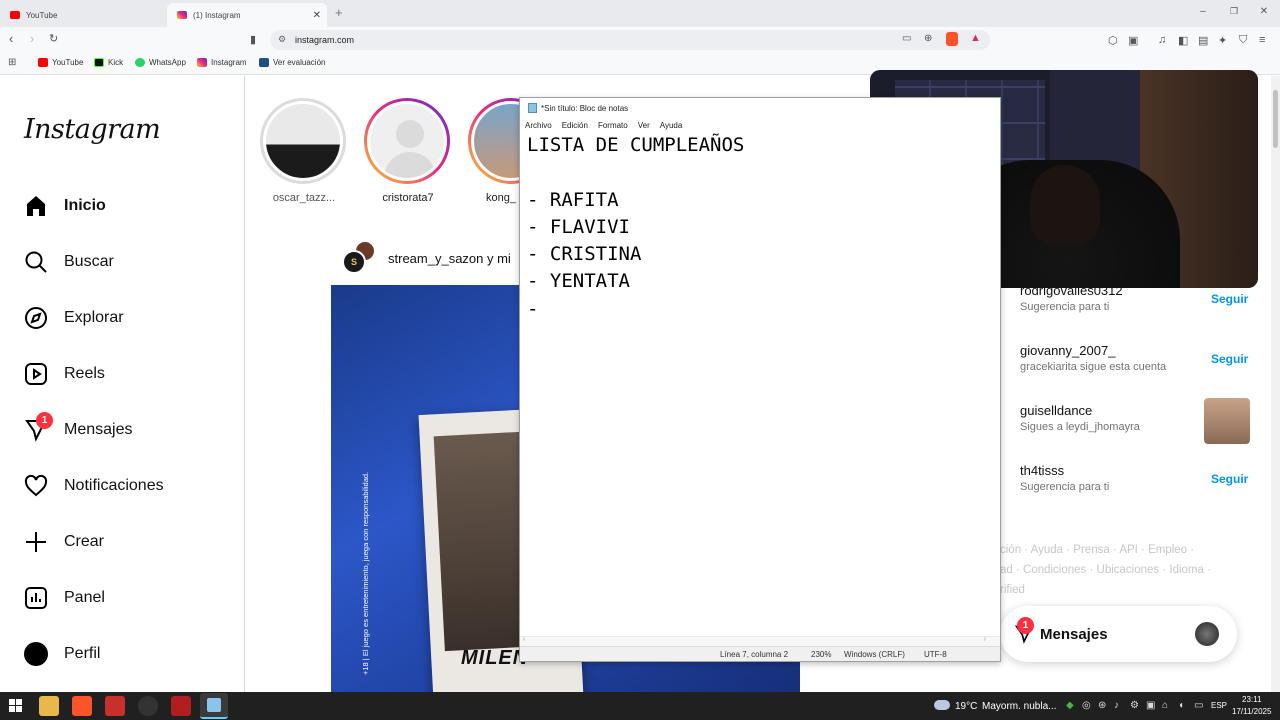  What do you see at coordinates (575, 125) in the screenshot?
I see `menu-edicion: Edición` at bounding box center [575, 125].